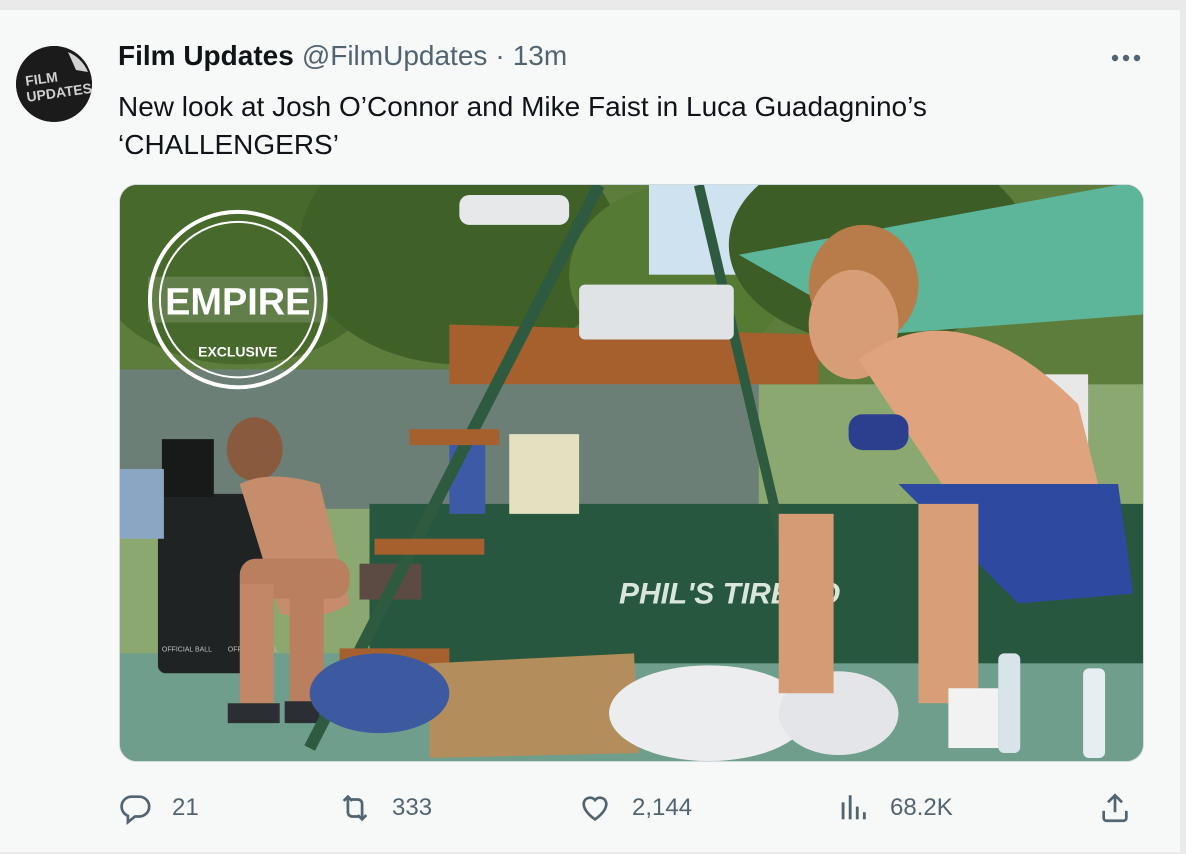  I want to click on tweet-header: Film Updates @FilmUpdates · 13m, so click(342, 56).